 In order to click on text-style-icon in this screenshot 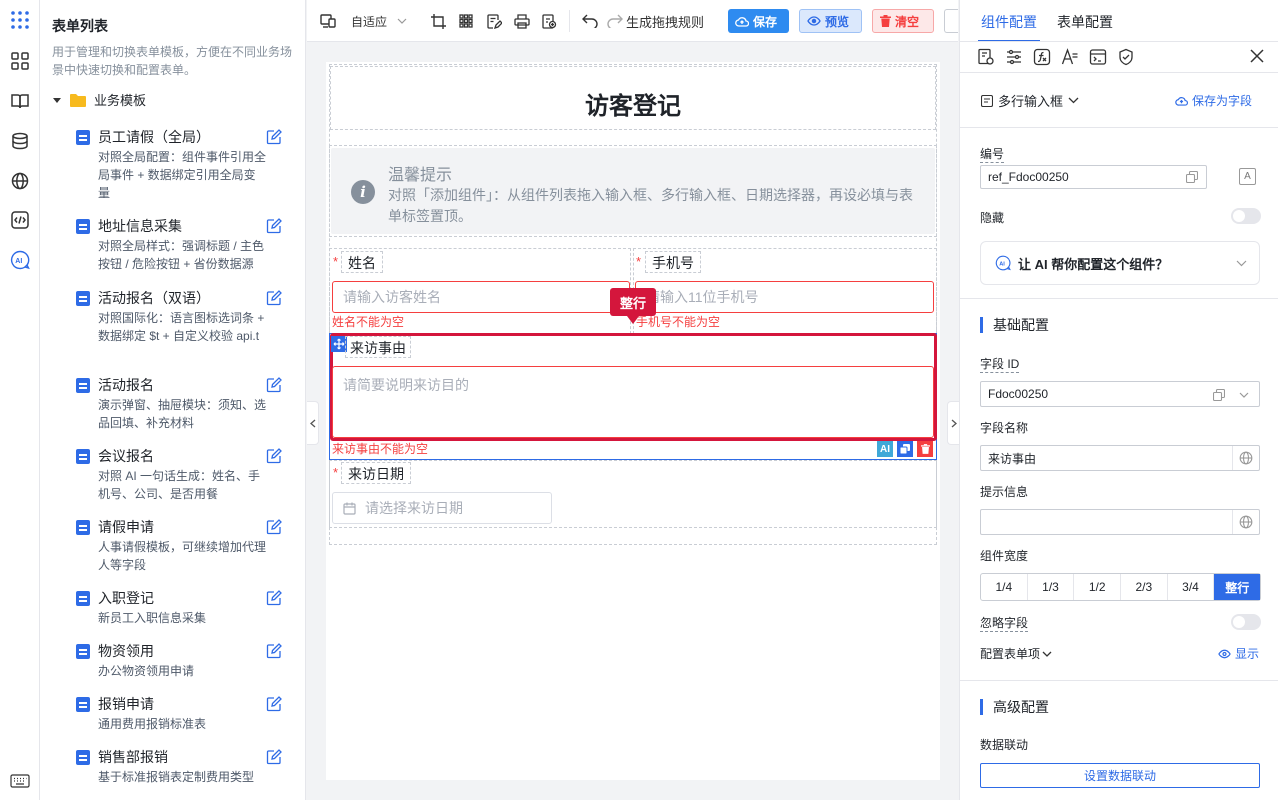, I will do `click(1070, 57)`.